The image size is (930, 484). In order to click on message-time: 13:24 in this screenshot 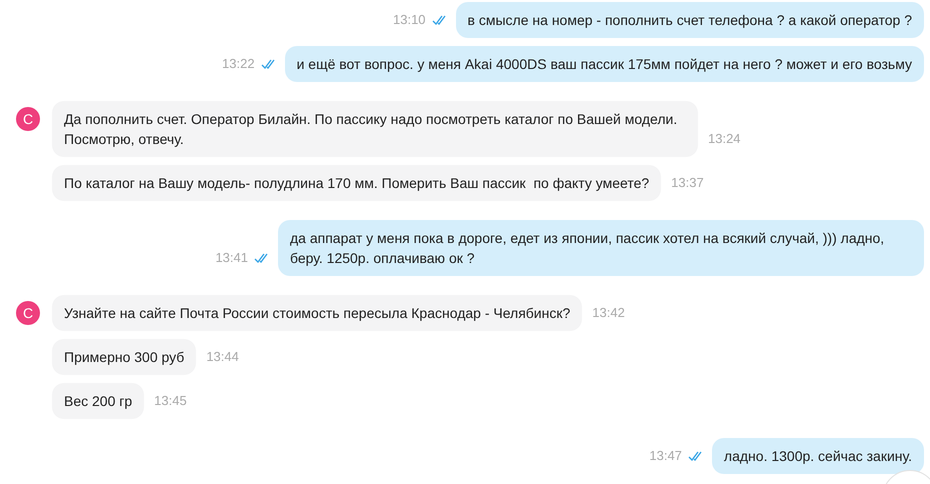, I will do `click(724, 139)`.